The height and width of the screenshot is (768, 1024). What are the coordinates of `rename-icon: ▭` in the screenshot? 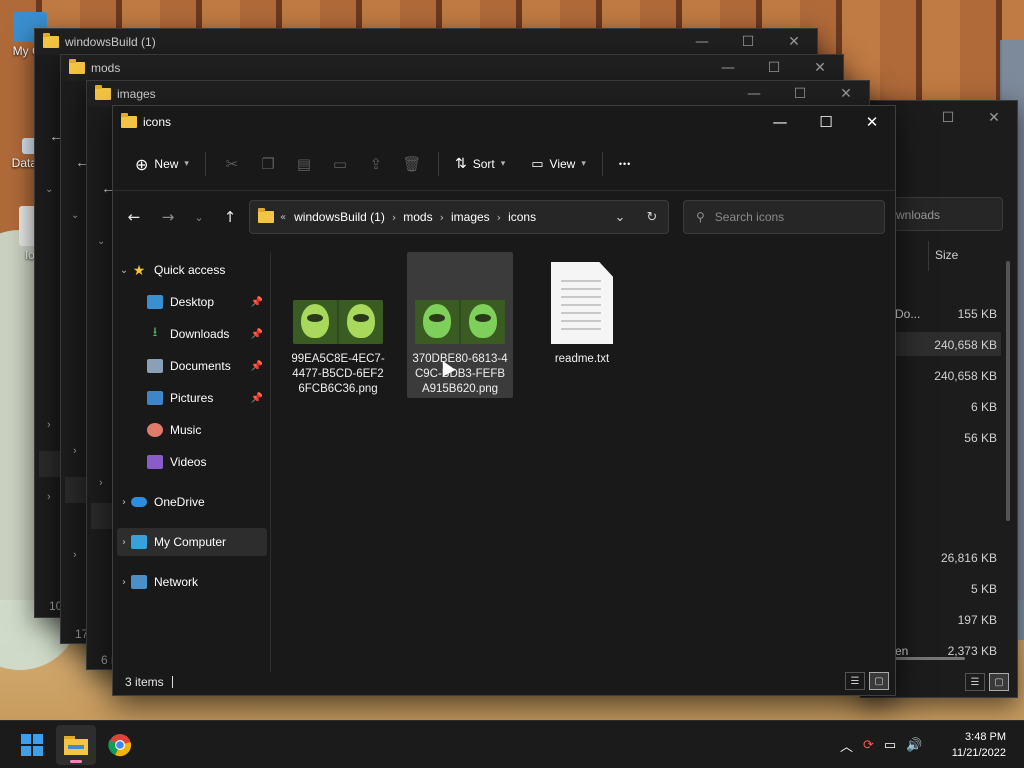 It's located at (340, 164).